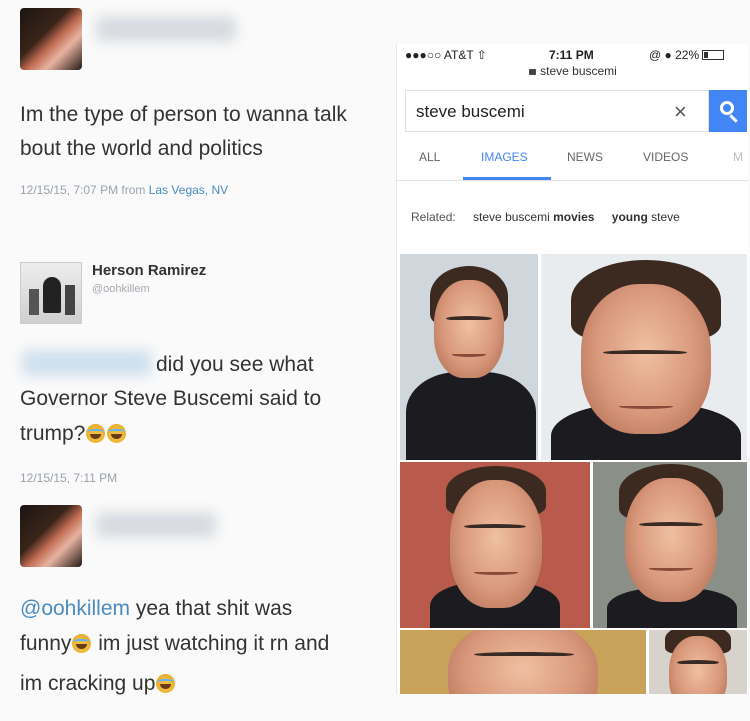  Describe the element at coordinates (536, 112) in the screenshot. I see `search-input` at that location.